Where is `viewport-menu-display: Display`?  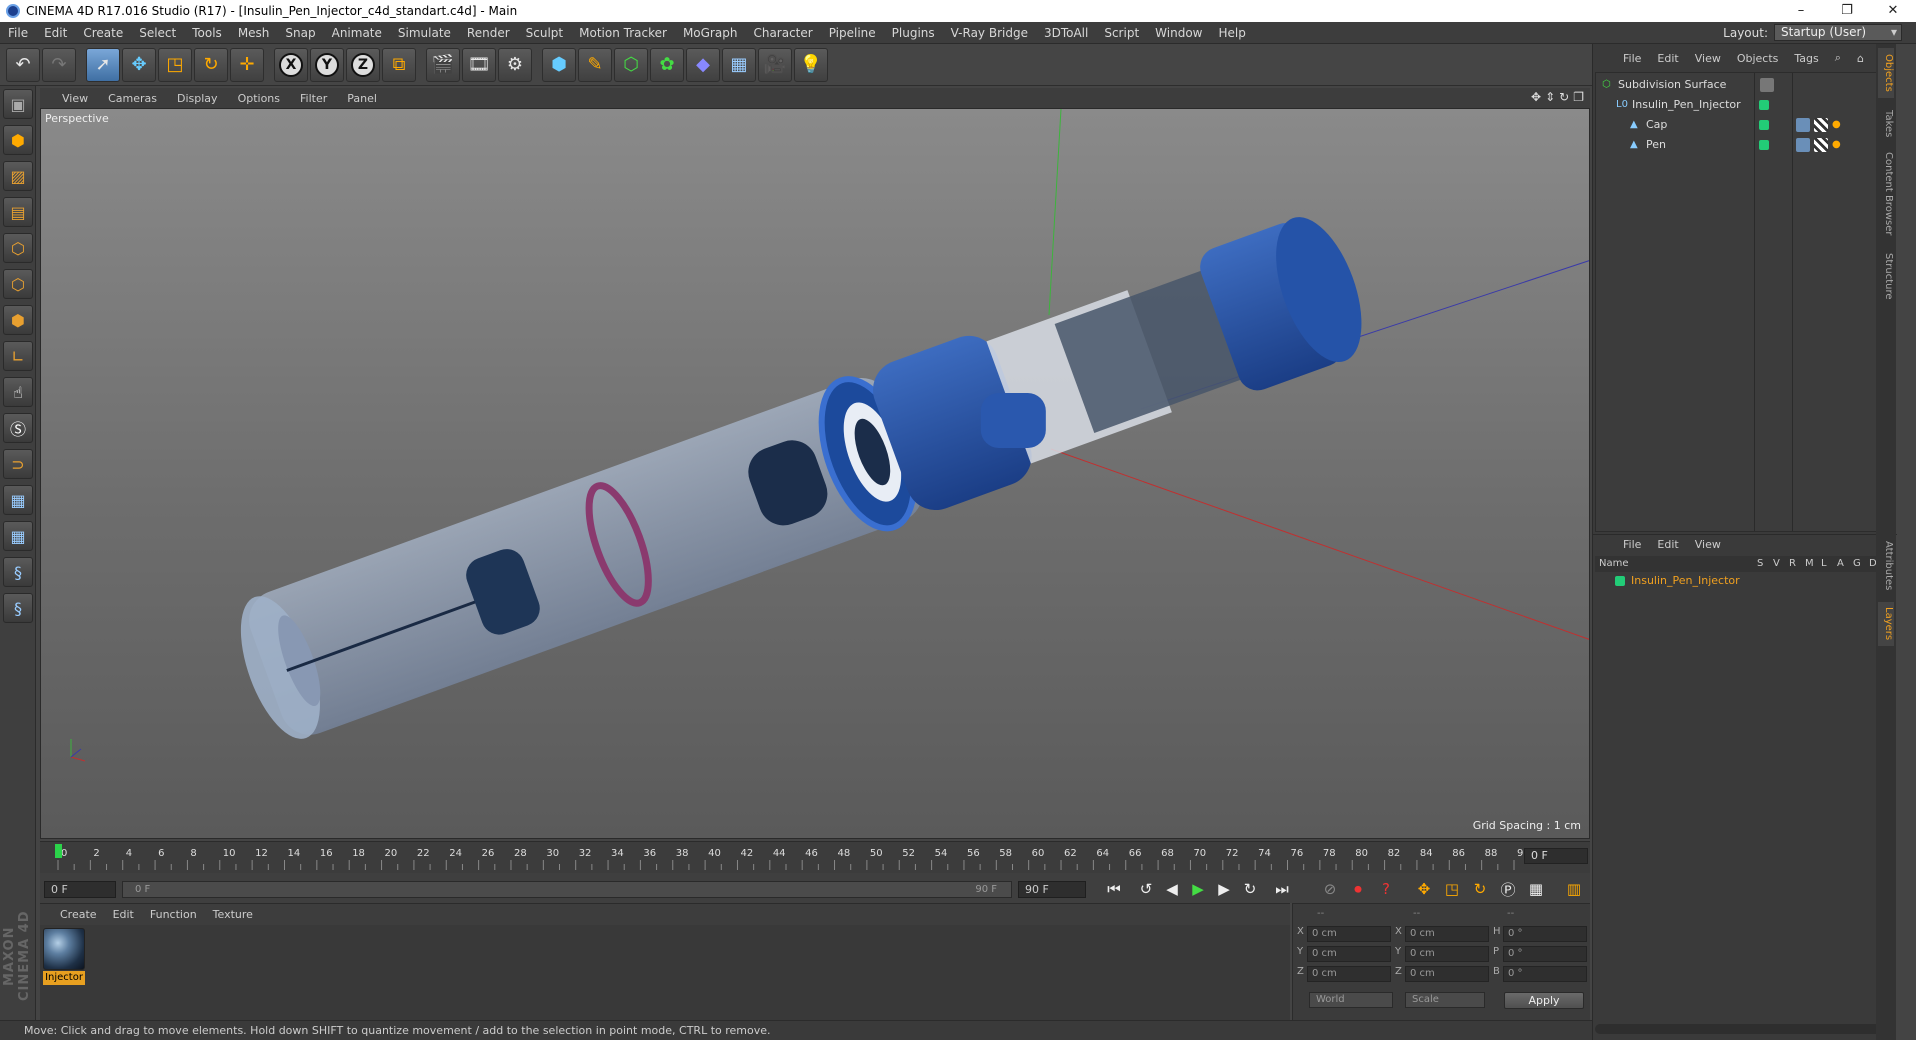
viewport-menu-display: Display is located at coordinates (197, 98).